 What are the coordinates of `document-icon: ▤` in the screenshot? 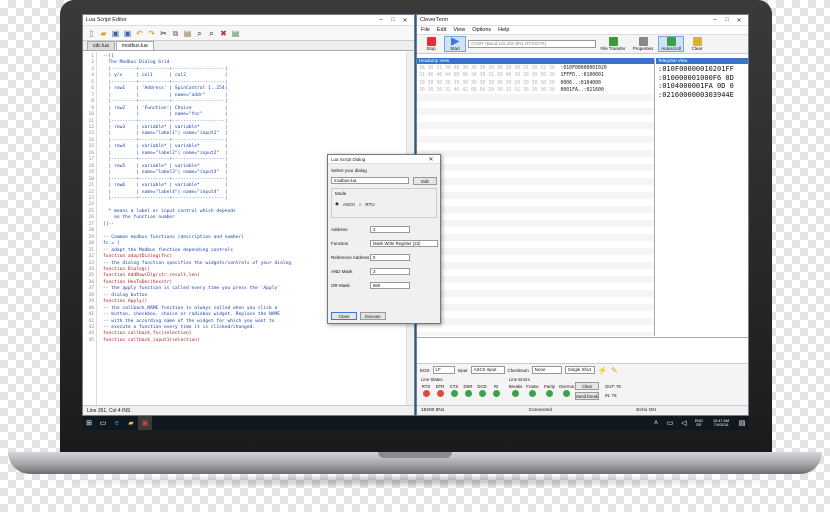 It's located at (235, 33).